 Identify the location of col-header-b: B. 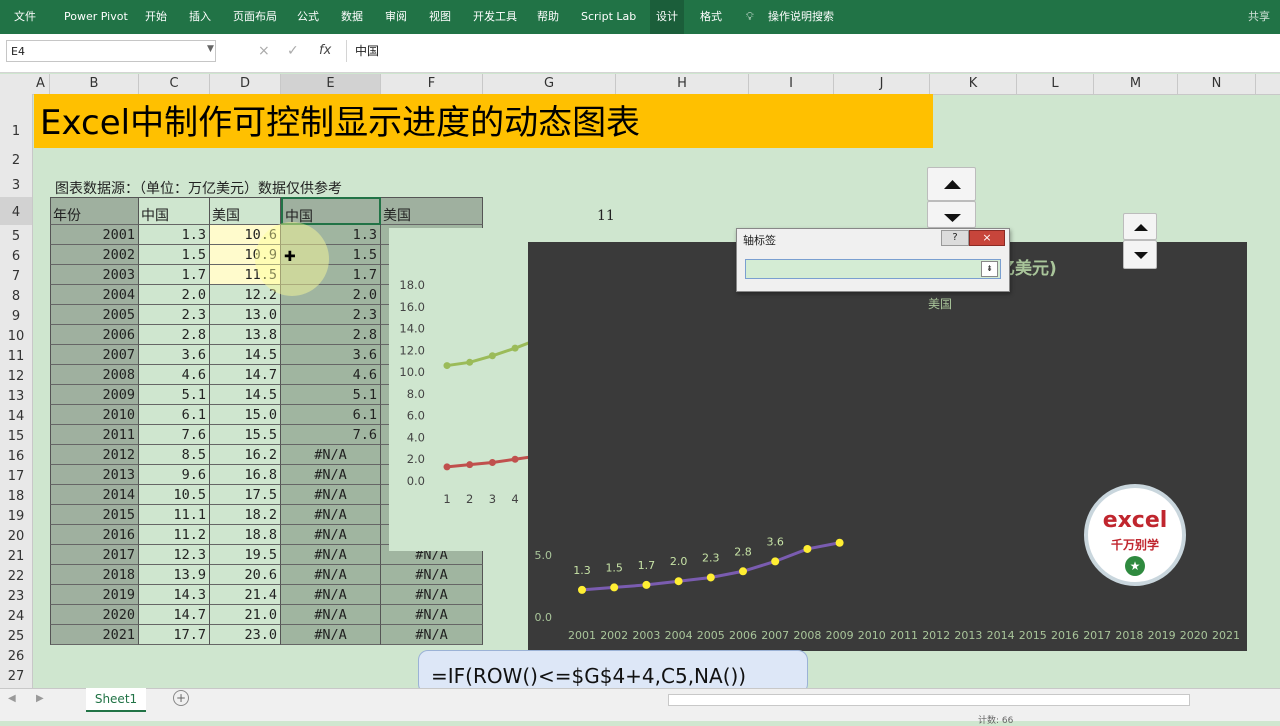
(94, 84).